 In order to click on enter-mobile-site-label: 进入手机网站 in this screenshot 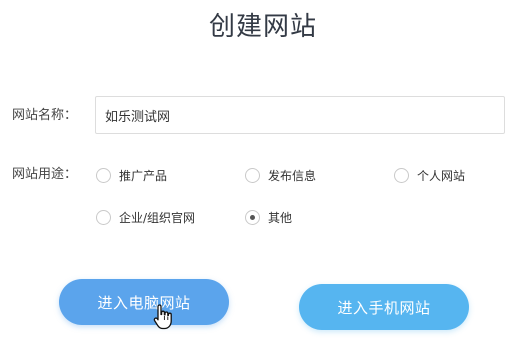, I will do `click(384, 307)`.